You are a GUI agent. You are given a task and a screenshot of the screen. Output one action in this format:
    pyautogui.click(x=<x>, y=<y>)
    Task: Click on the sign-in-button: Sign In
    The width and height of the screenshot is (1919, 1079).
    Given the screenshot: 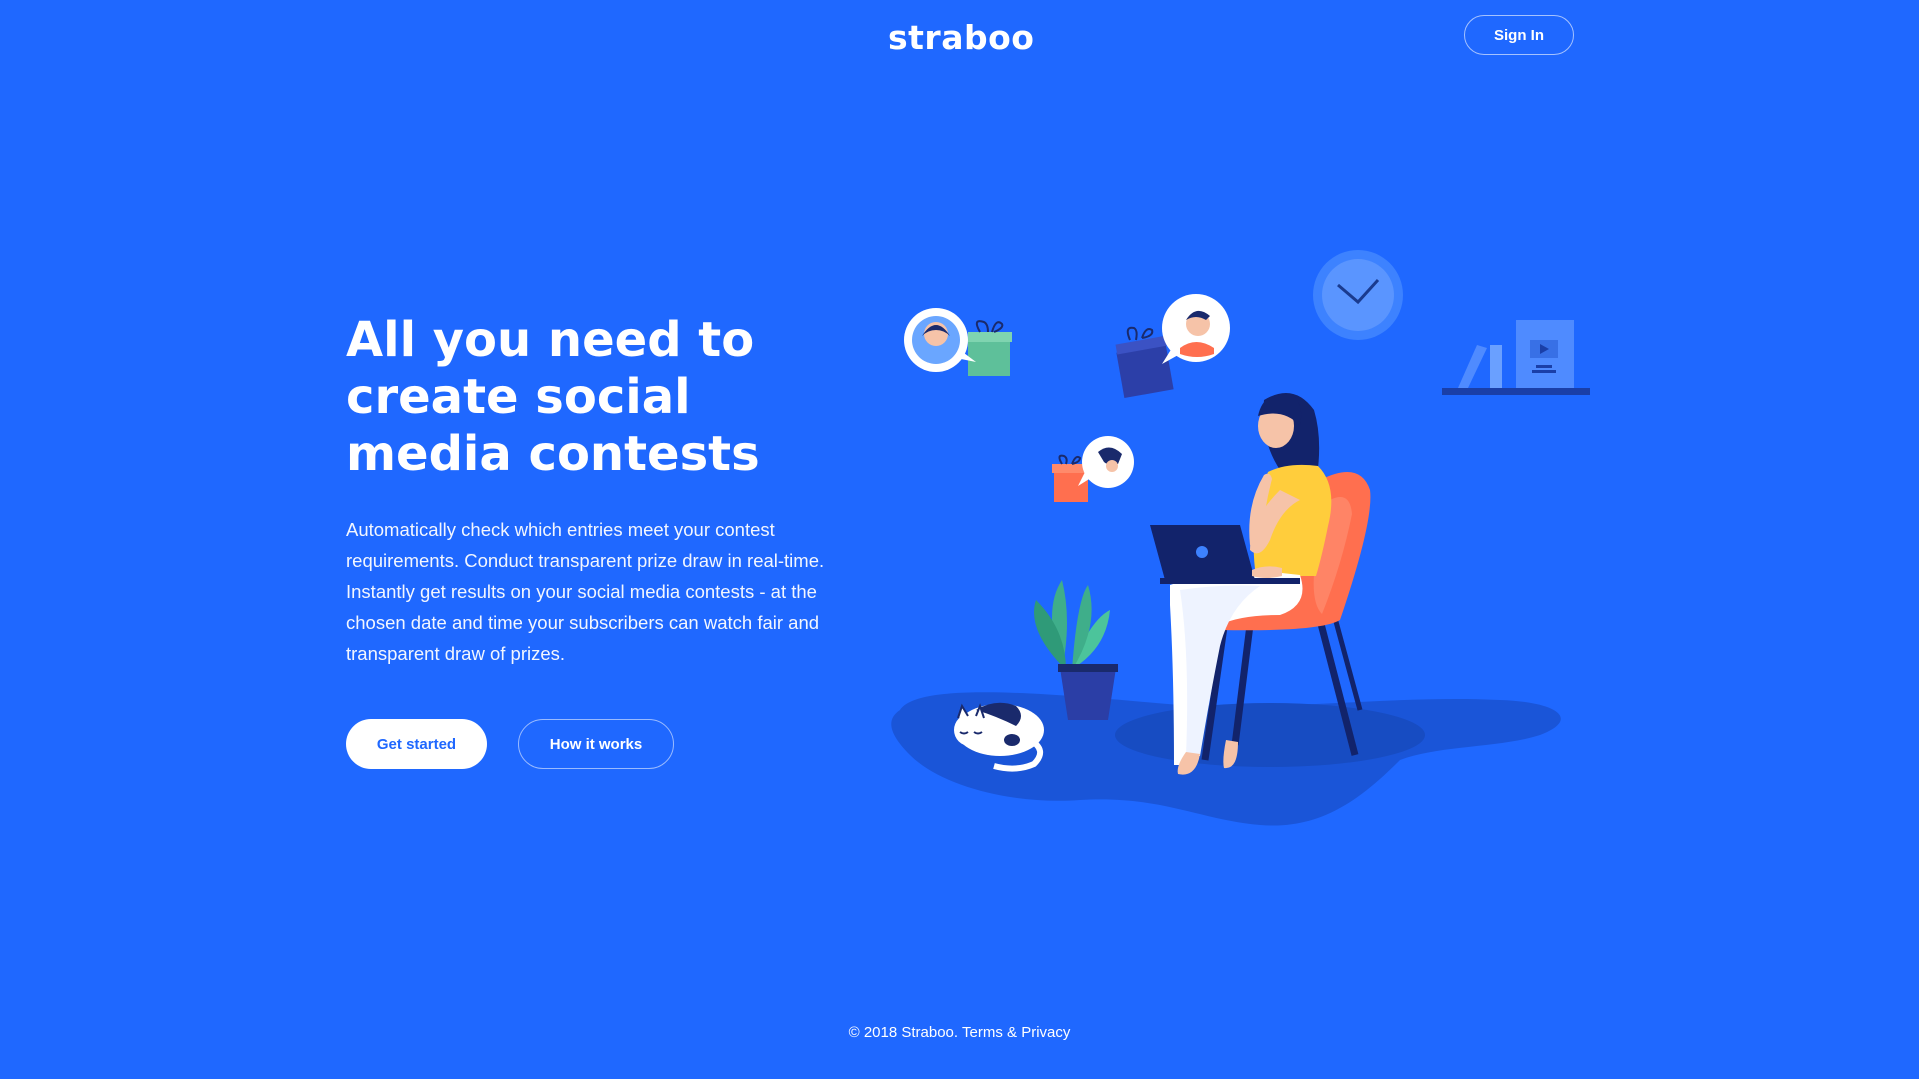 What is the action you would take?
    pyautogui.click(x=1519, y=35)
    